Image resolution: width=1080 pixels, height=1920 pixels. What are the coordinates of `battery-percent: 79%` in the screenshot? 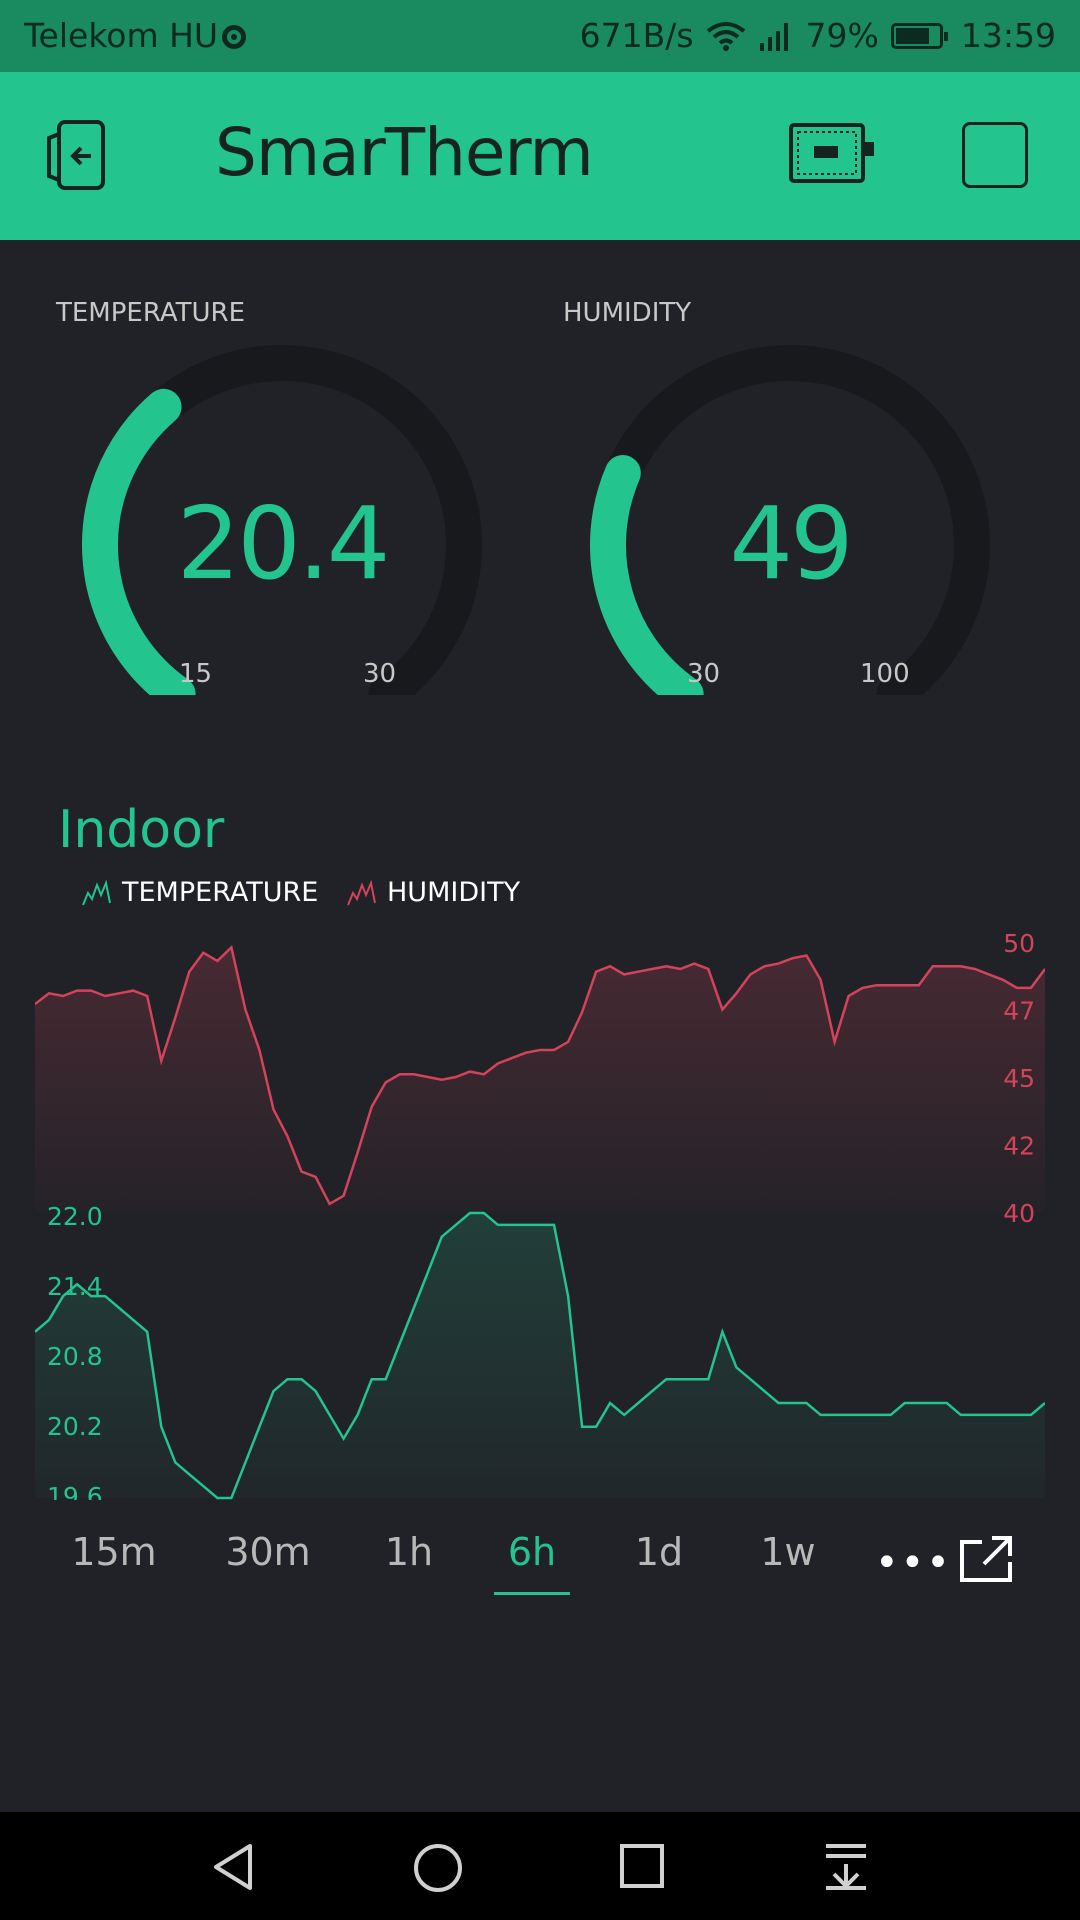 It's located at (842, 35).